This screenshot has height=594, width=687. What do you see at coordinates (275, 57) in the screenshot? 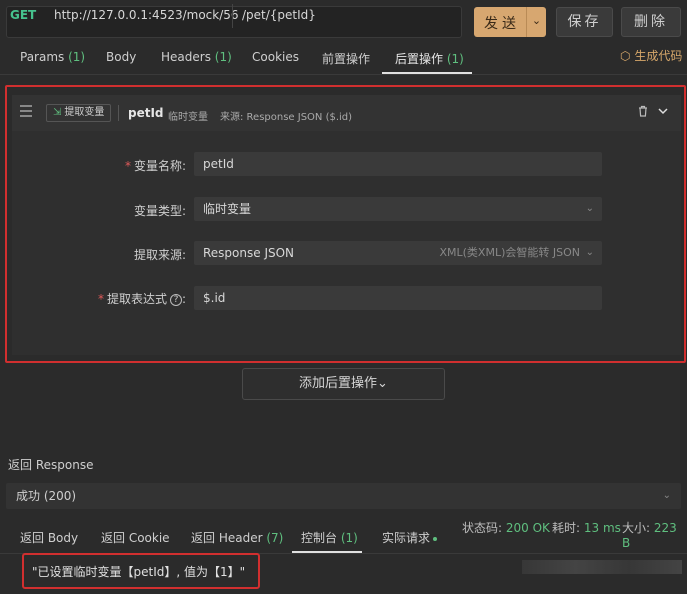
I see `tab-cookies: Cookies` at bounding box center [275, 57].